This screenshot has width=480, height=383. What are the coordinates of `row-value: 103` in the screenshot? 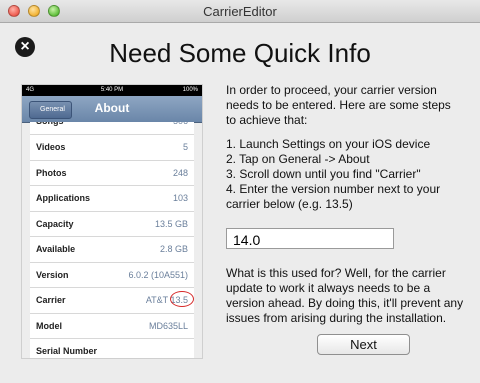 It's located at (180, 198).